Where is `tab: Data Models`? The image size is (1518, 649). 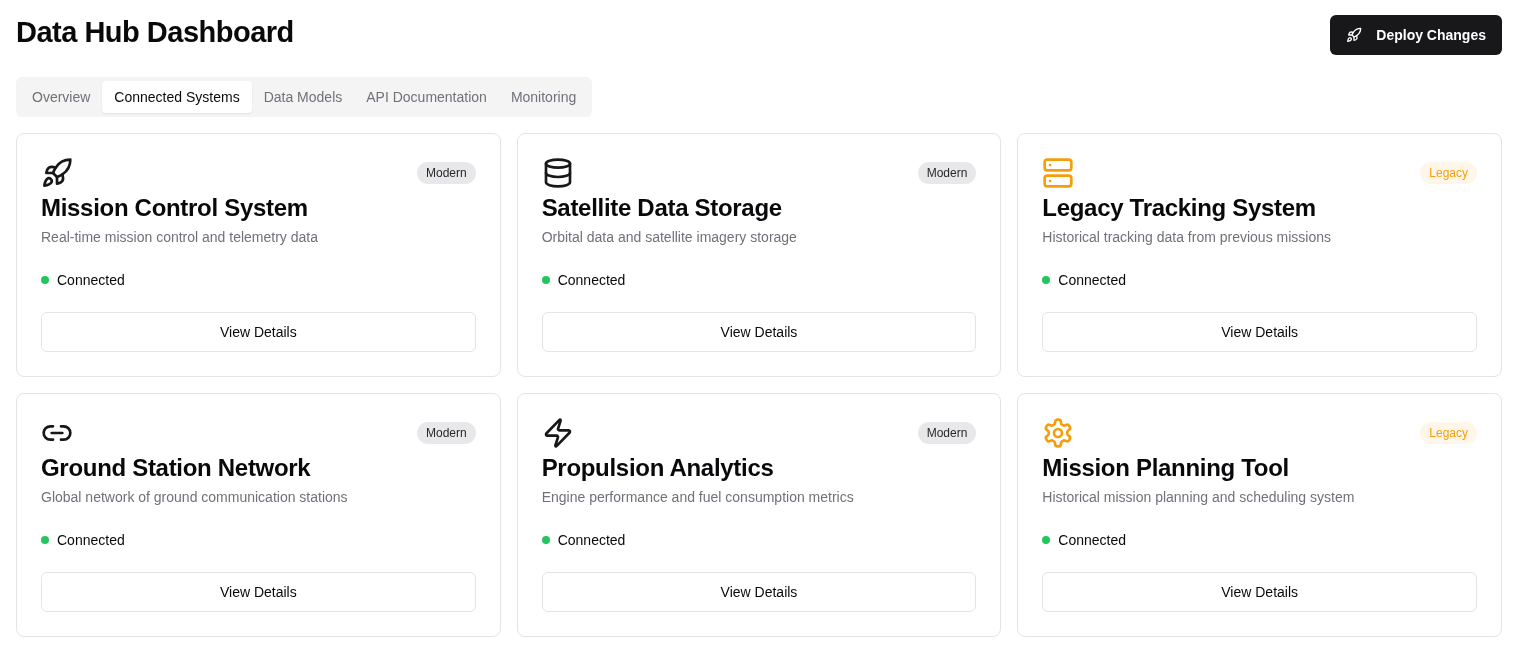 tab: Data Models is located at coordinates (303, 97).